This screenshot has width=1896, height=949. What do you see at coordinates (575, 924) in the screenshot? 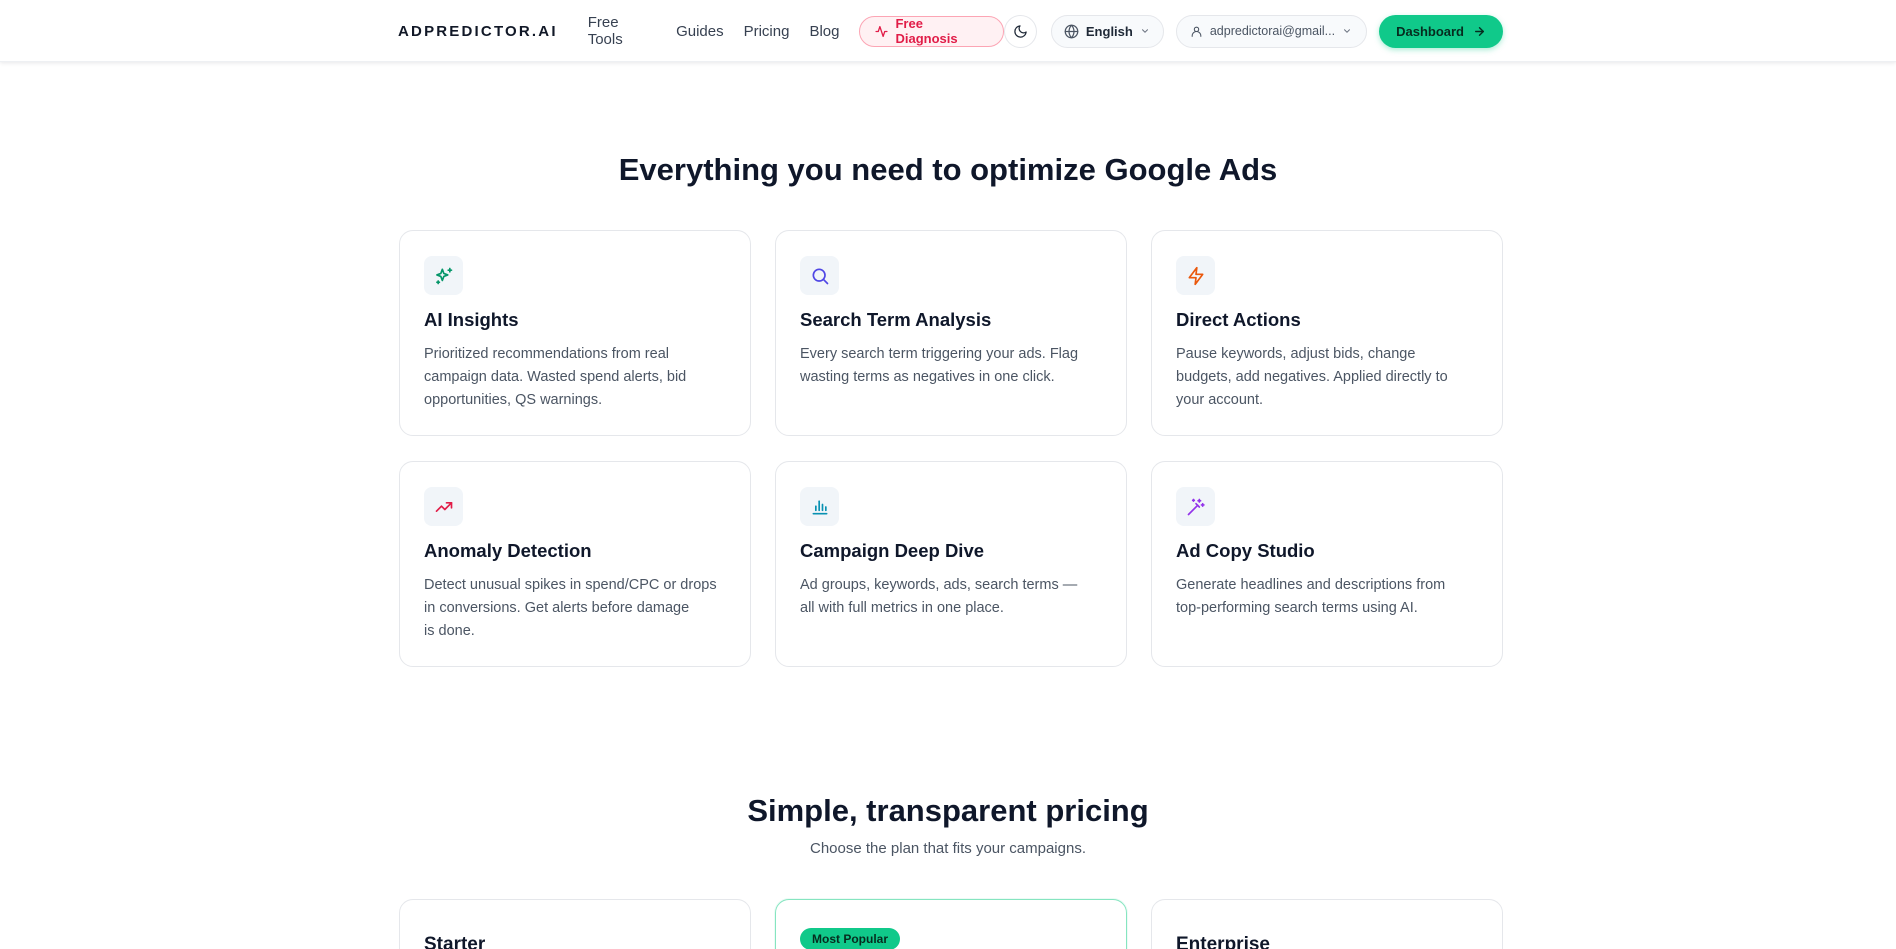
I see `plan-card-starter: Starter` at bounding box center [575, 924].